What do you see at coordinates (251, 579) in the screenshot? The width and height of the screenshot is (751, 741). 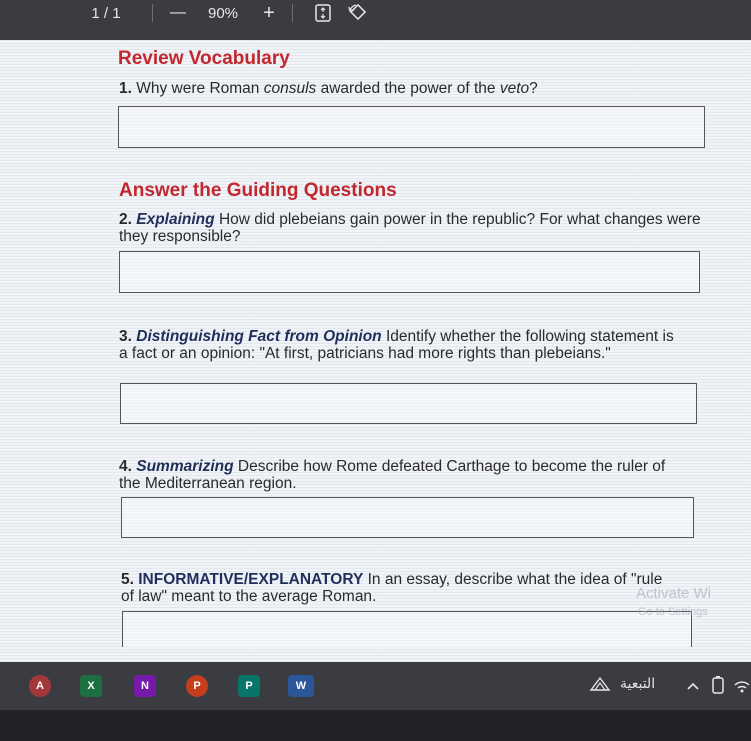 I see `question-keyword: INFORMATIVE/EXPLANATORY` at bounding box center [251, 579].